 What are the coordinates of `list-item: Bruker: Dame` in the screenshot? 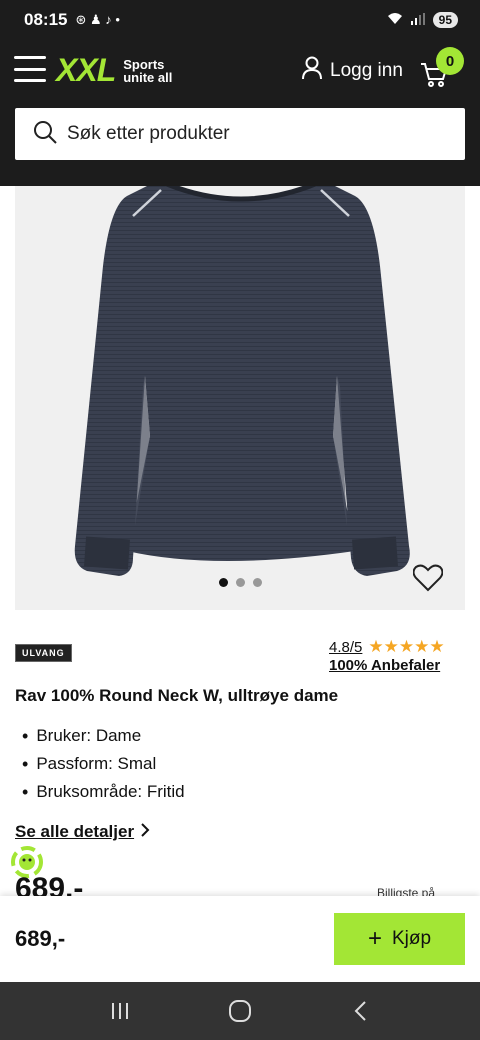 It's located at (103, 736).